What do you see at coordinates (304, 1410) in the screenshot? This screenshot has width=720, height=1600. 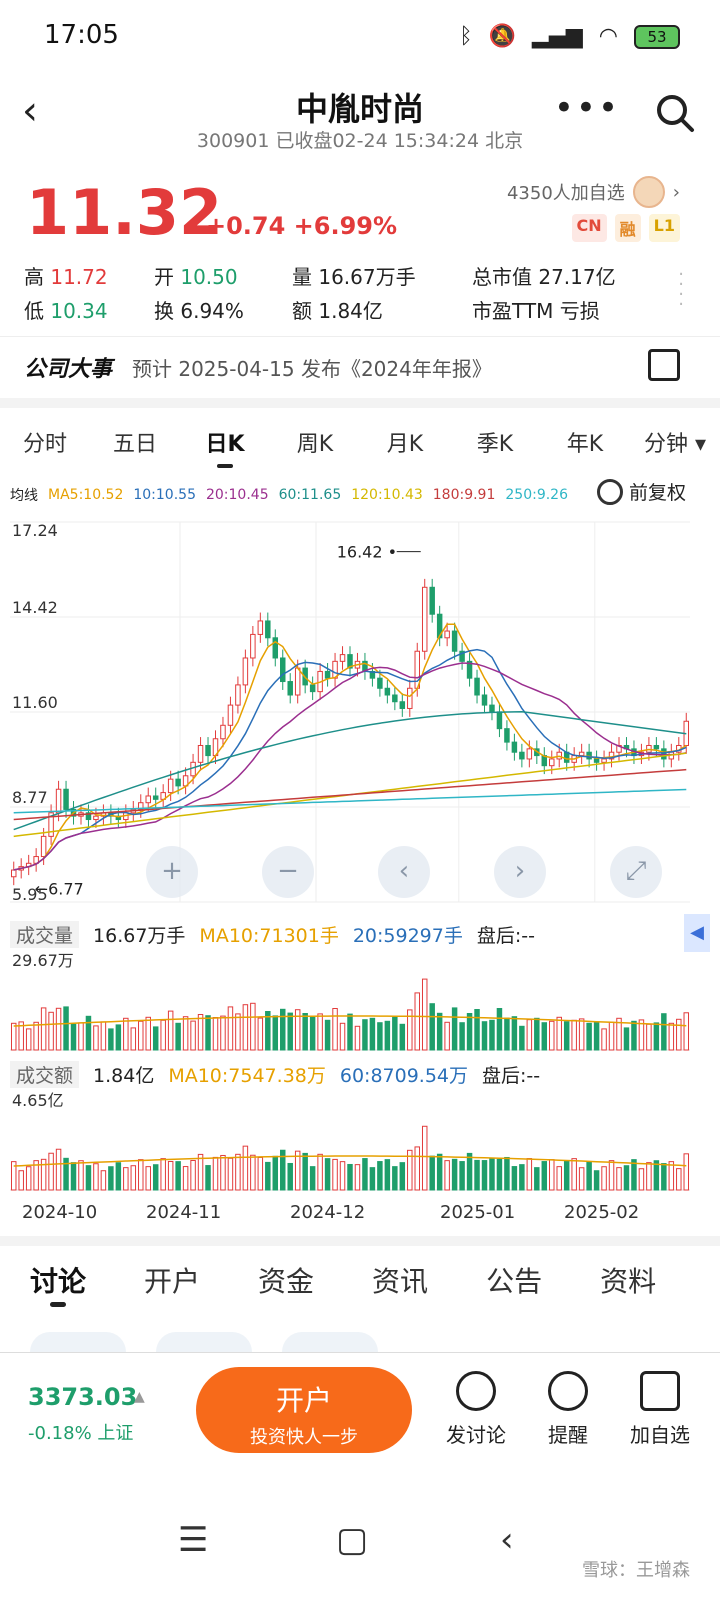 I see `open-account-button: 开户 投资快人一步` at bounding box center [304, 1410].